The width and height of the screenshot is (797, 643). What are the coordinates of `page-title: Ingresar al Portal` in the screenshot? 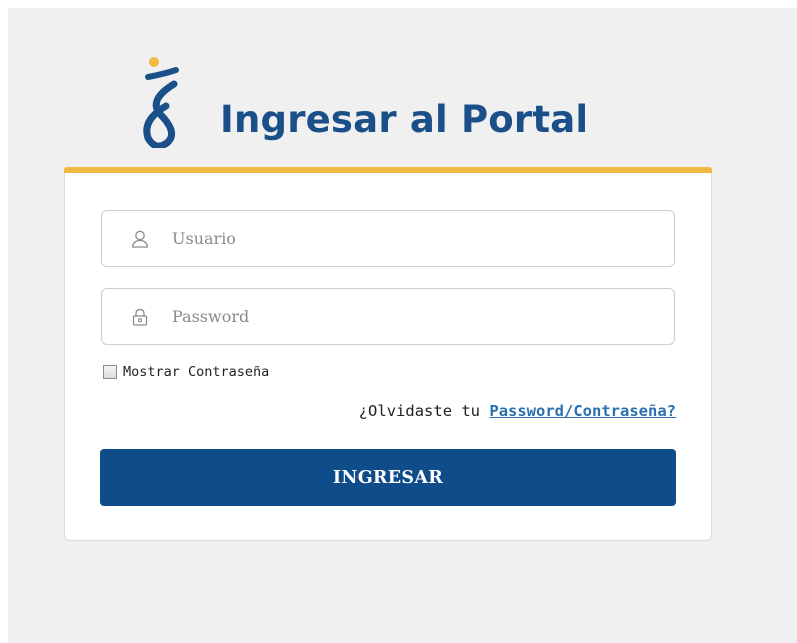 It's located at (404, 119).